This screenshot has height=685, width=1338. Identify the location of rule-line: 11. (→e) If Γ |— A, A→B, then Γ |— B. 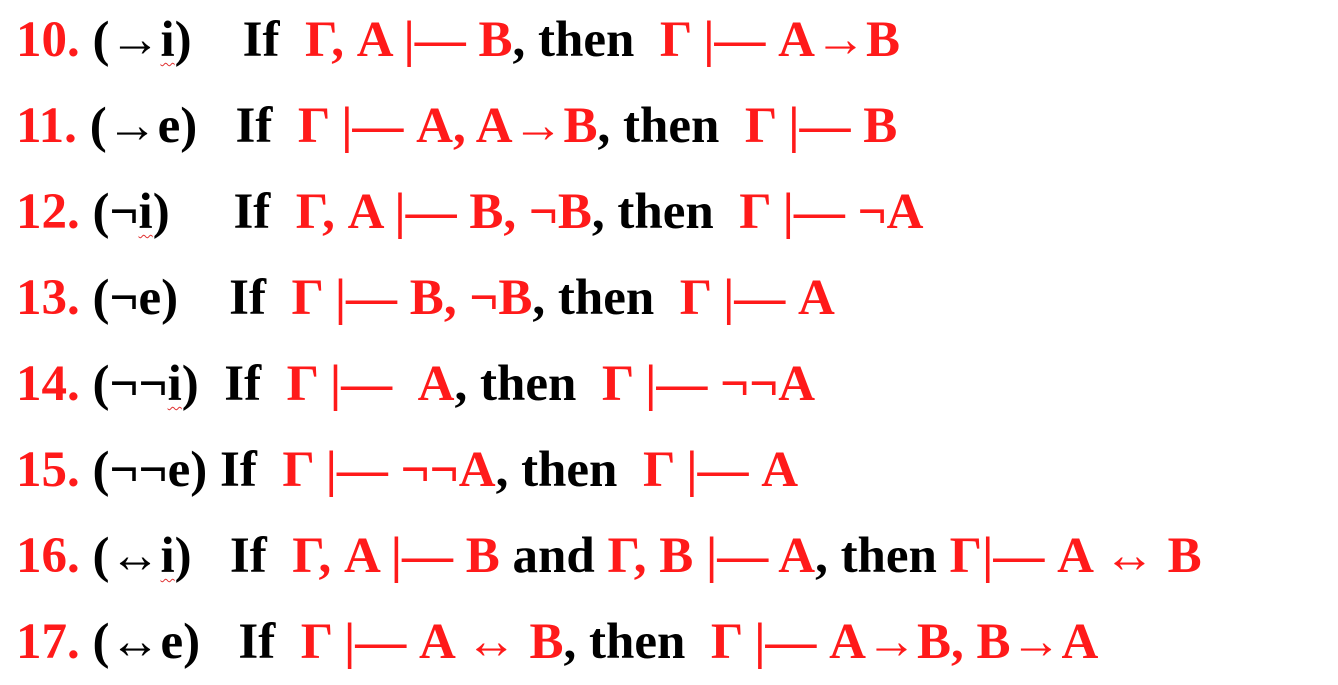
(456, 126).